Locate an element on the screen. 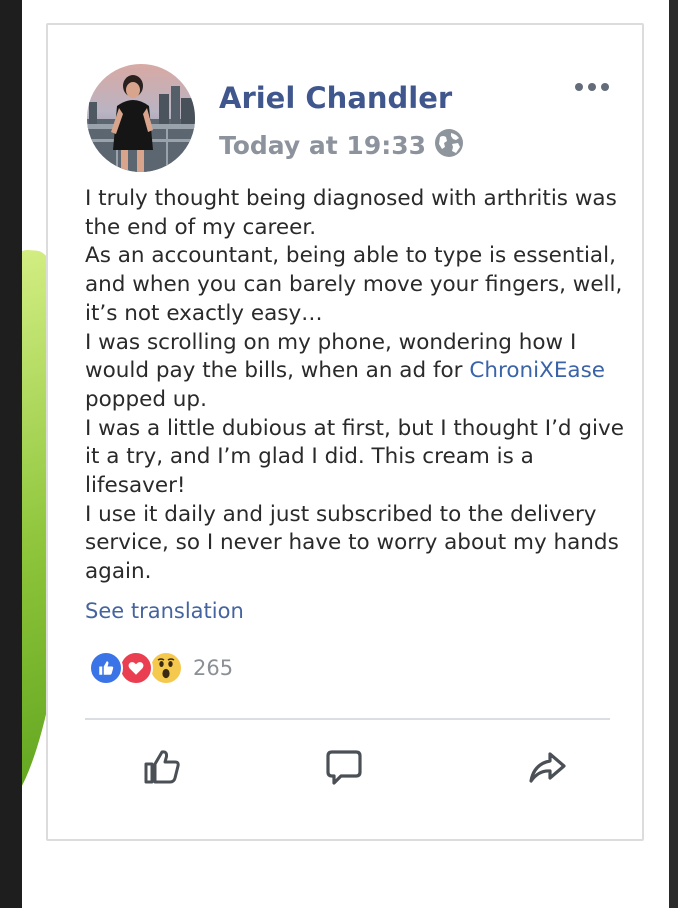 Image resolution: width=678 pixels, height=908 pixels. comment-icon is located at coordinates (344, 769).